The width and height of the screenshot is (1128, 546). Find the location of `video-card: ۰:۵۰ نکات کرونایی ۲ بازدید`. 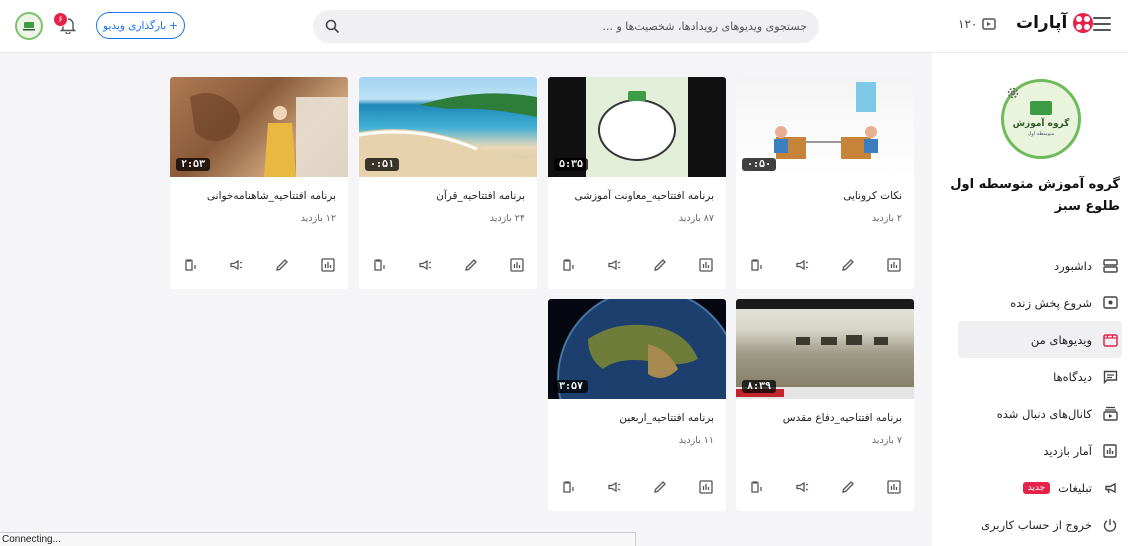

video-card: ۰:۵۰ نکات کرونایی ۲ بازدید is located at coordinates (825, 183).